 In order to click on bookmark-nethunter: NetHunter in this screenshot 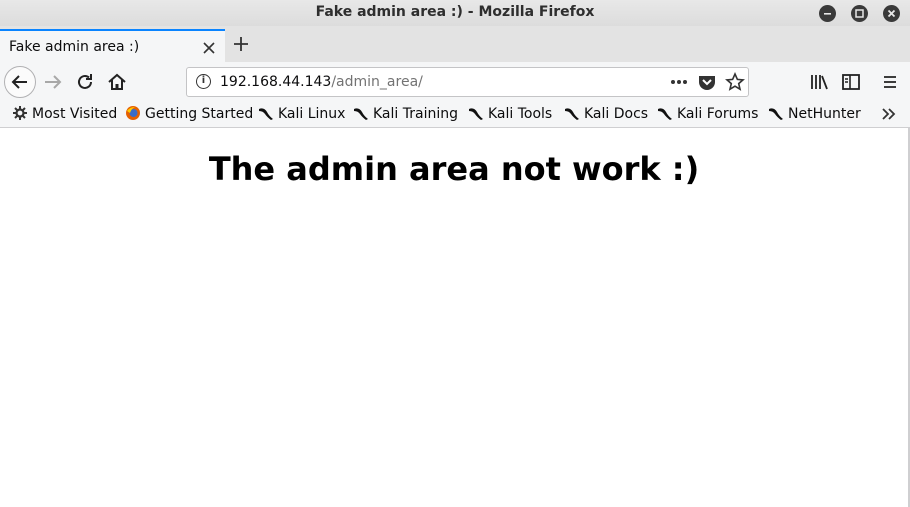, I will do `click(814, 113)`.